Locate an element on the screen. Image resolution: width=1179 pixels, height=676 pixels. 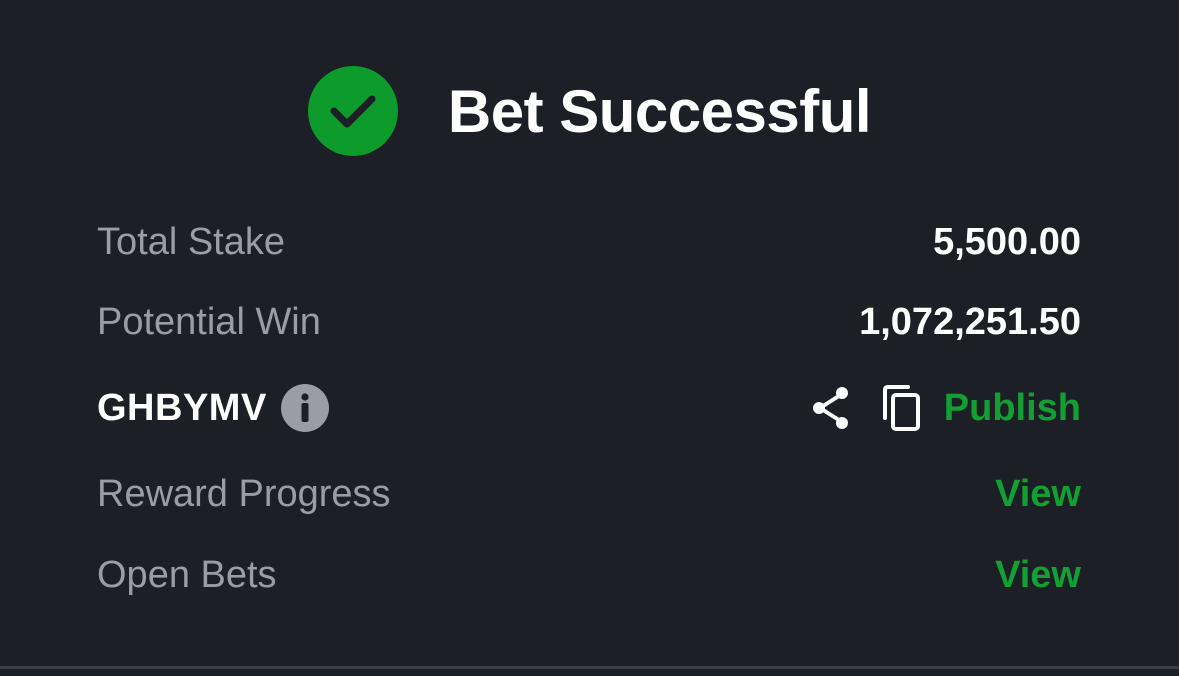
divider is located at coordinates (589, 667).